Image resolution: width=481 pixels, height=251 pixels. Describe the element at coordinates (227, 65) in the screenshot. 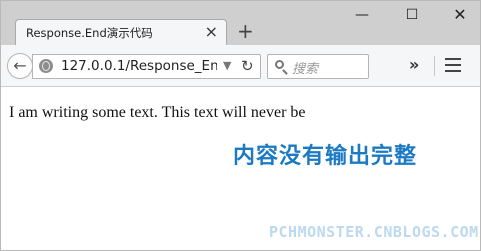

I see `url-dropdown-icon: ▼` at that location.